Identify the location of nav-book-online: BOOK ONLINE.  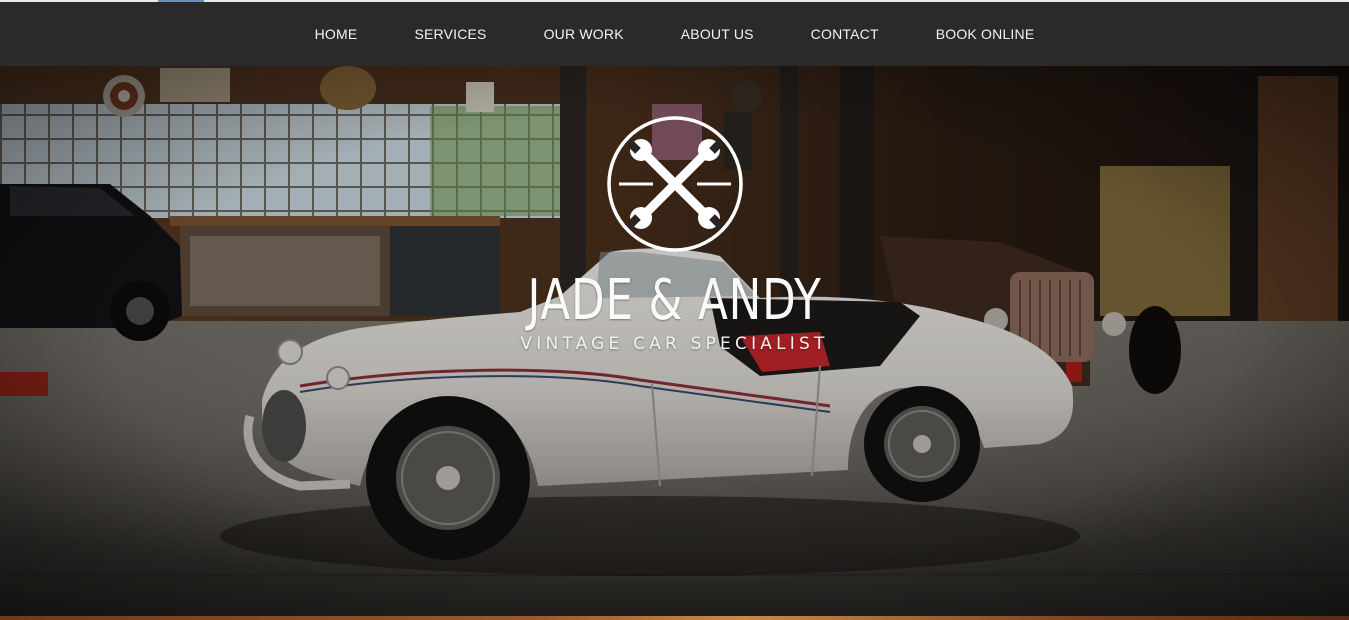
(985, 34).